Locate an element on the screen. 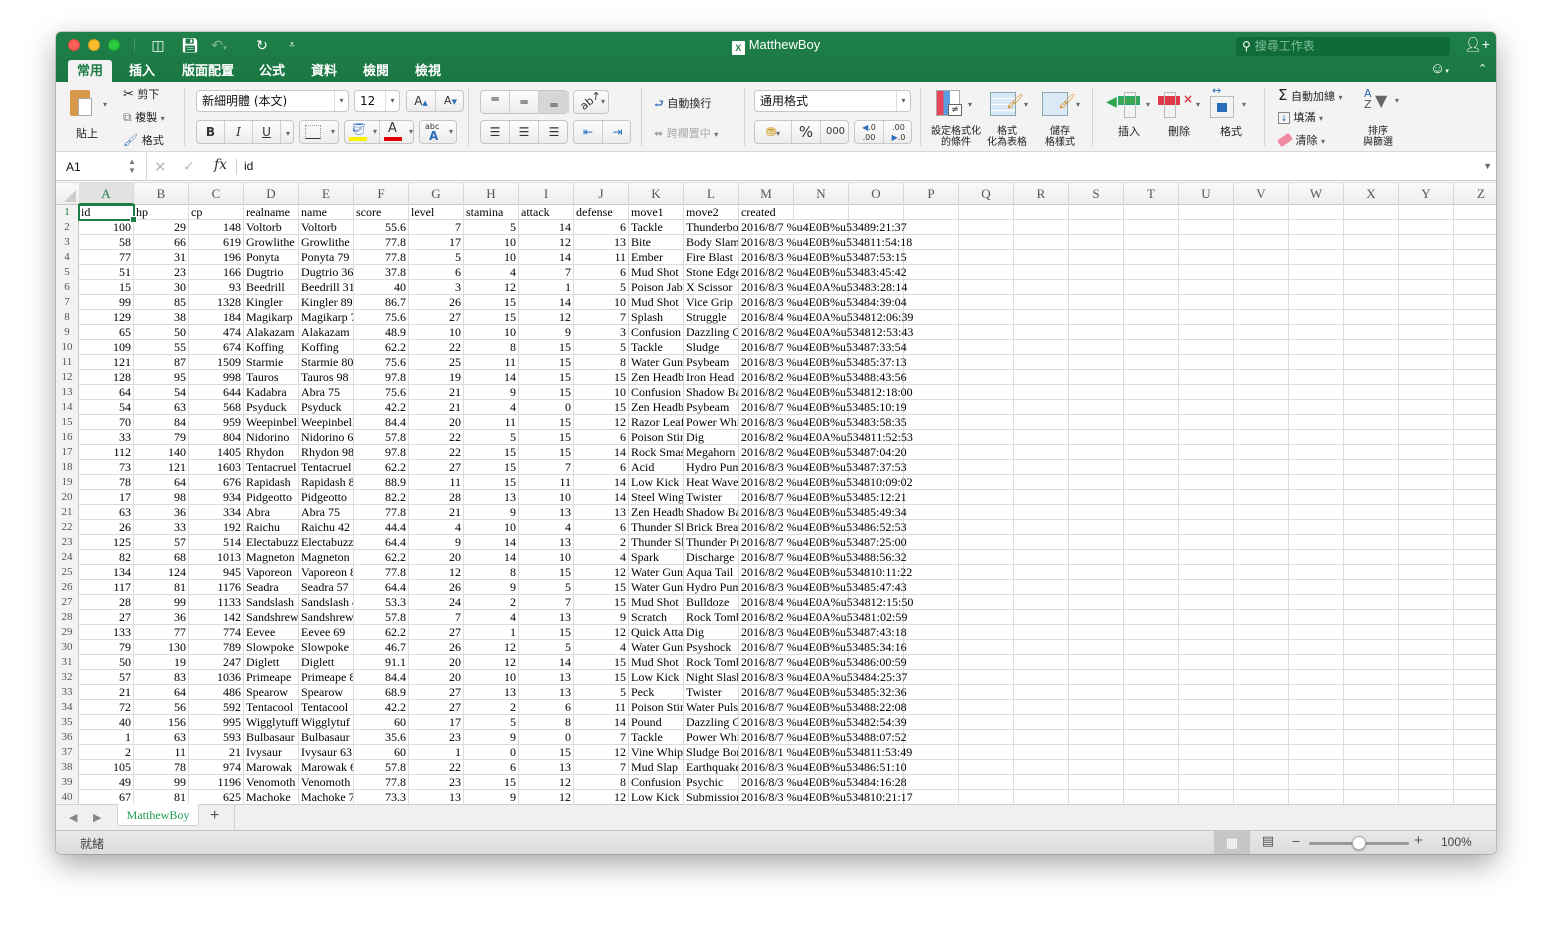  cell-g29: 27 is located at coordinates (436, 632).